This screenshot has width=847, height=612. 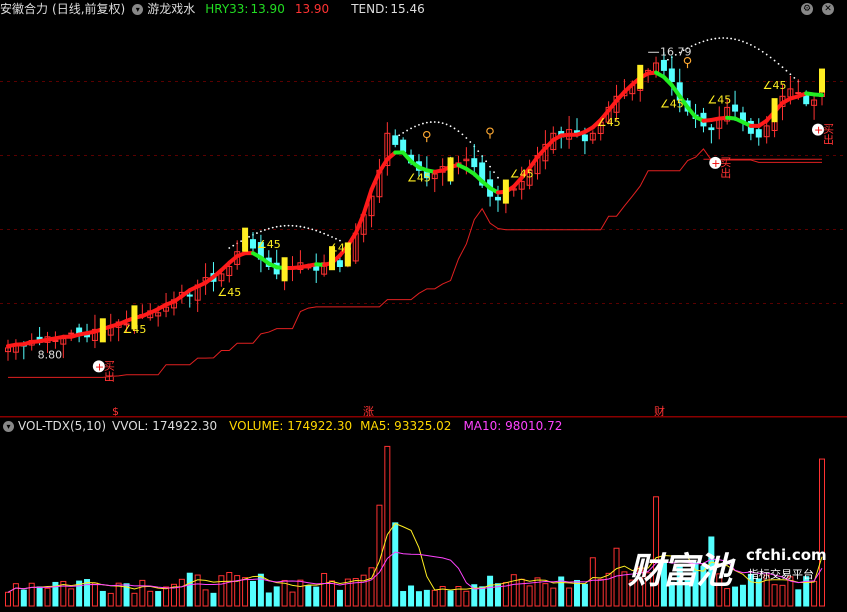 What do you see at coordinates (88, 9) in the screenshot?
I see `period-label: (日线,前复权)` at bounding box center [88, 9].